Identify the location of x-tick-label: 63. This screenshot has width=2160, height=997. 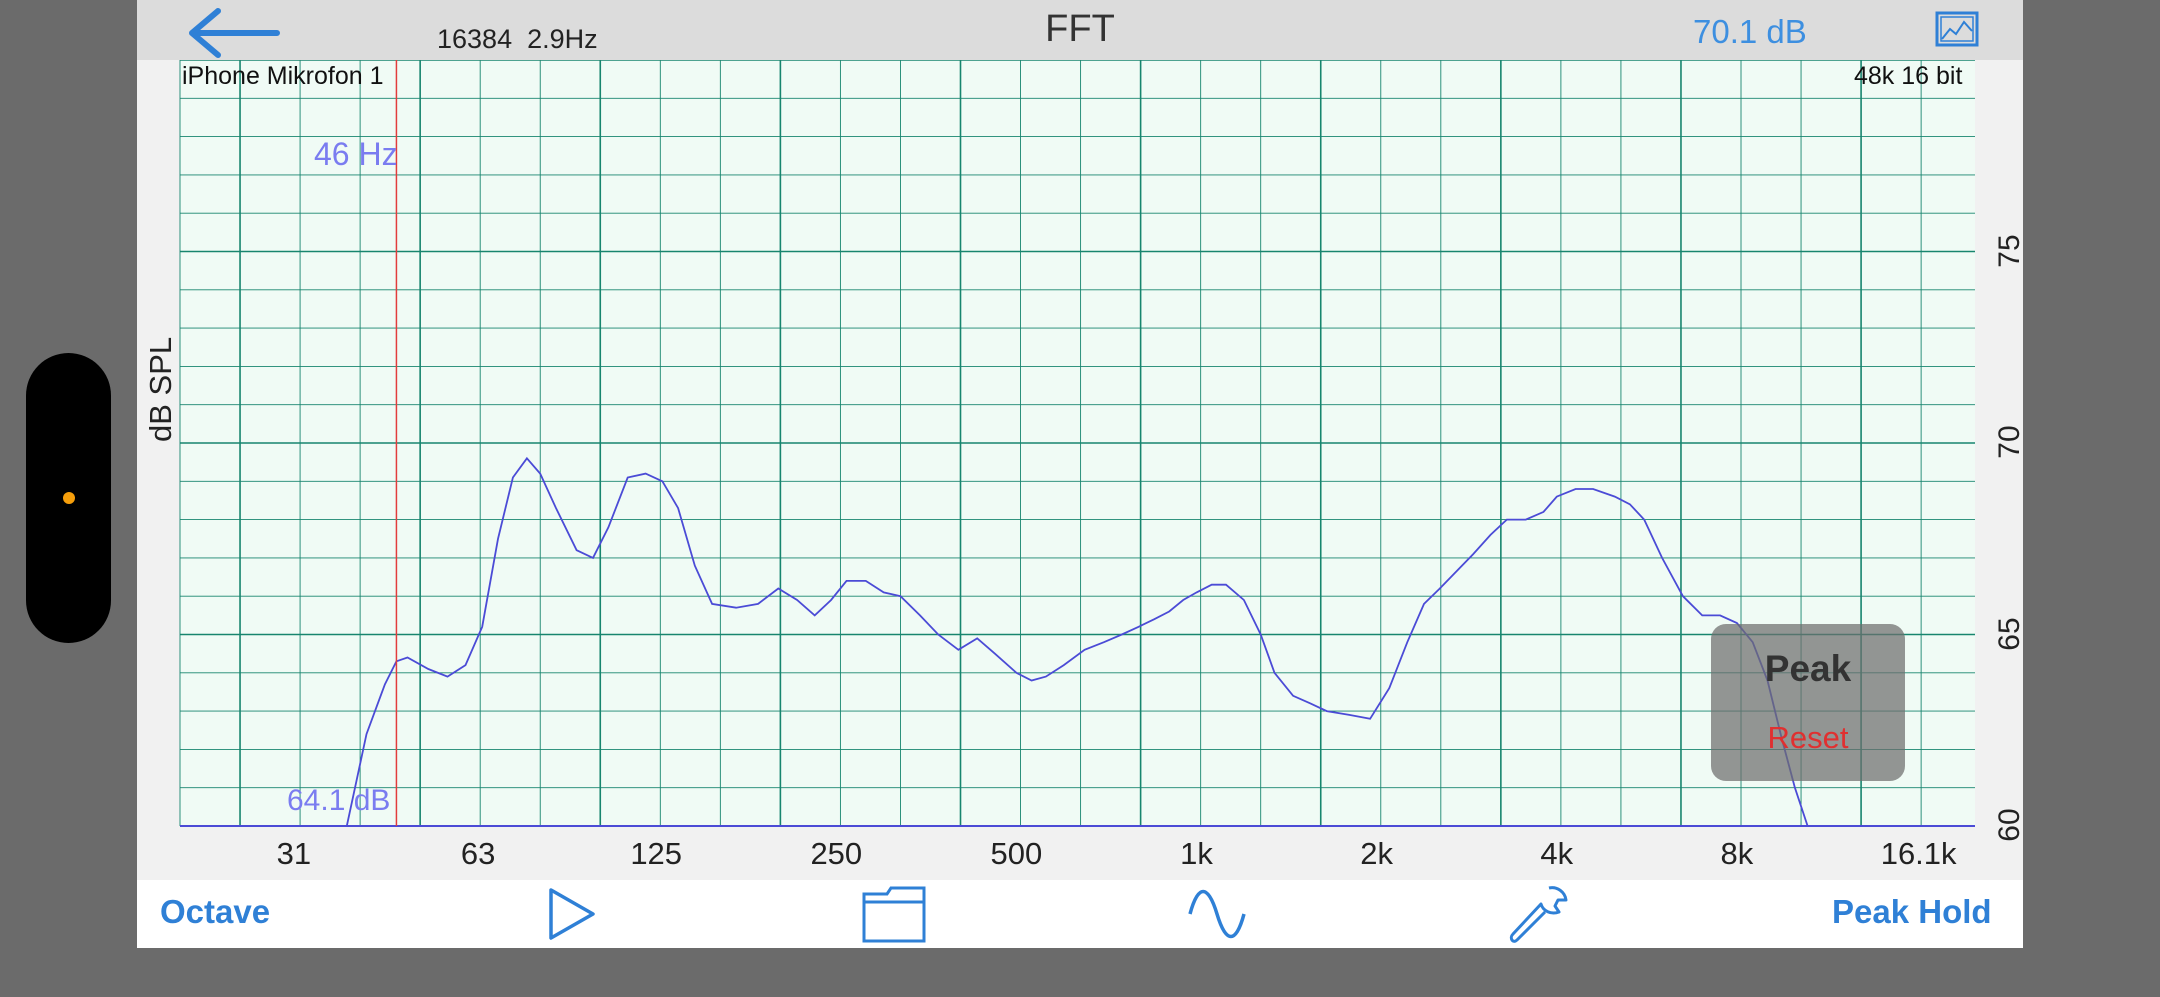
(478, 853).